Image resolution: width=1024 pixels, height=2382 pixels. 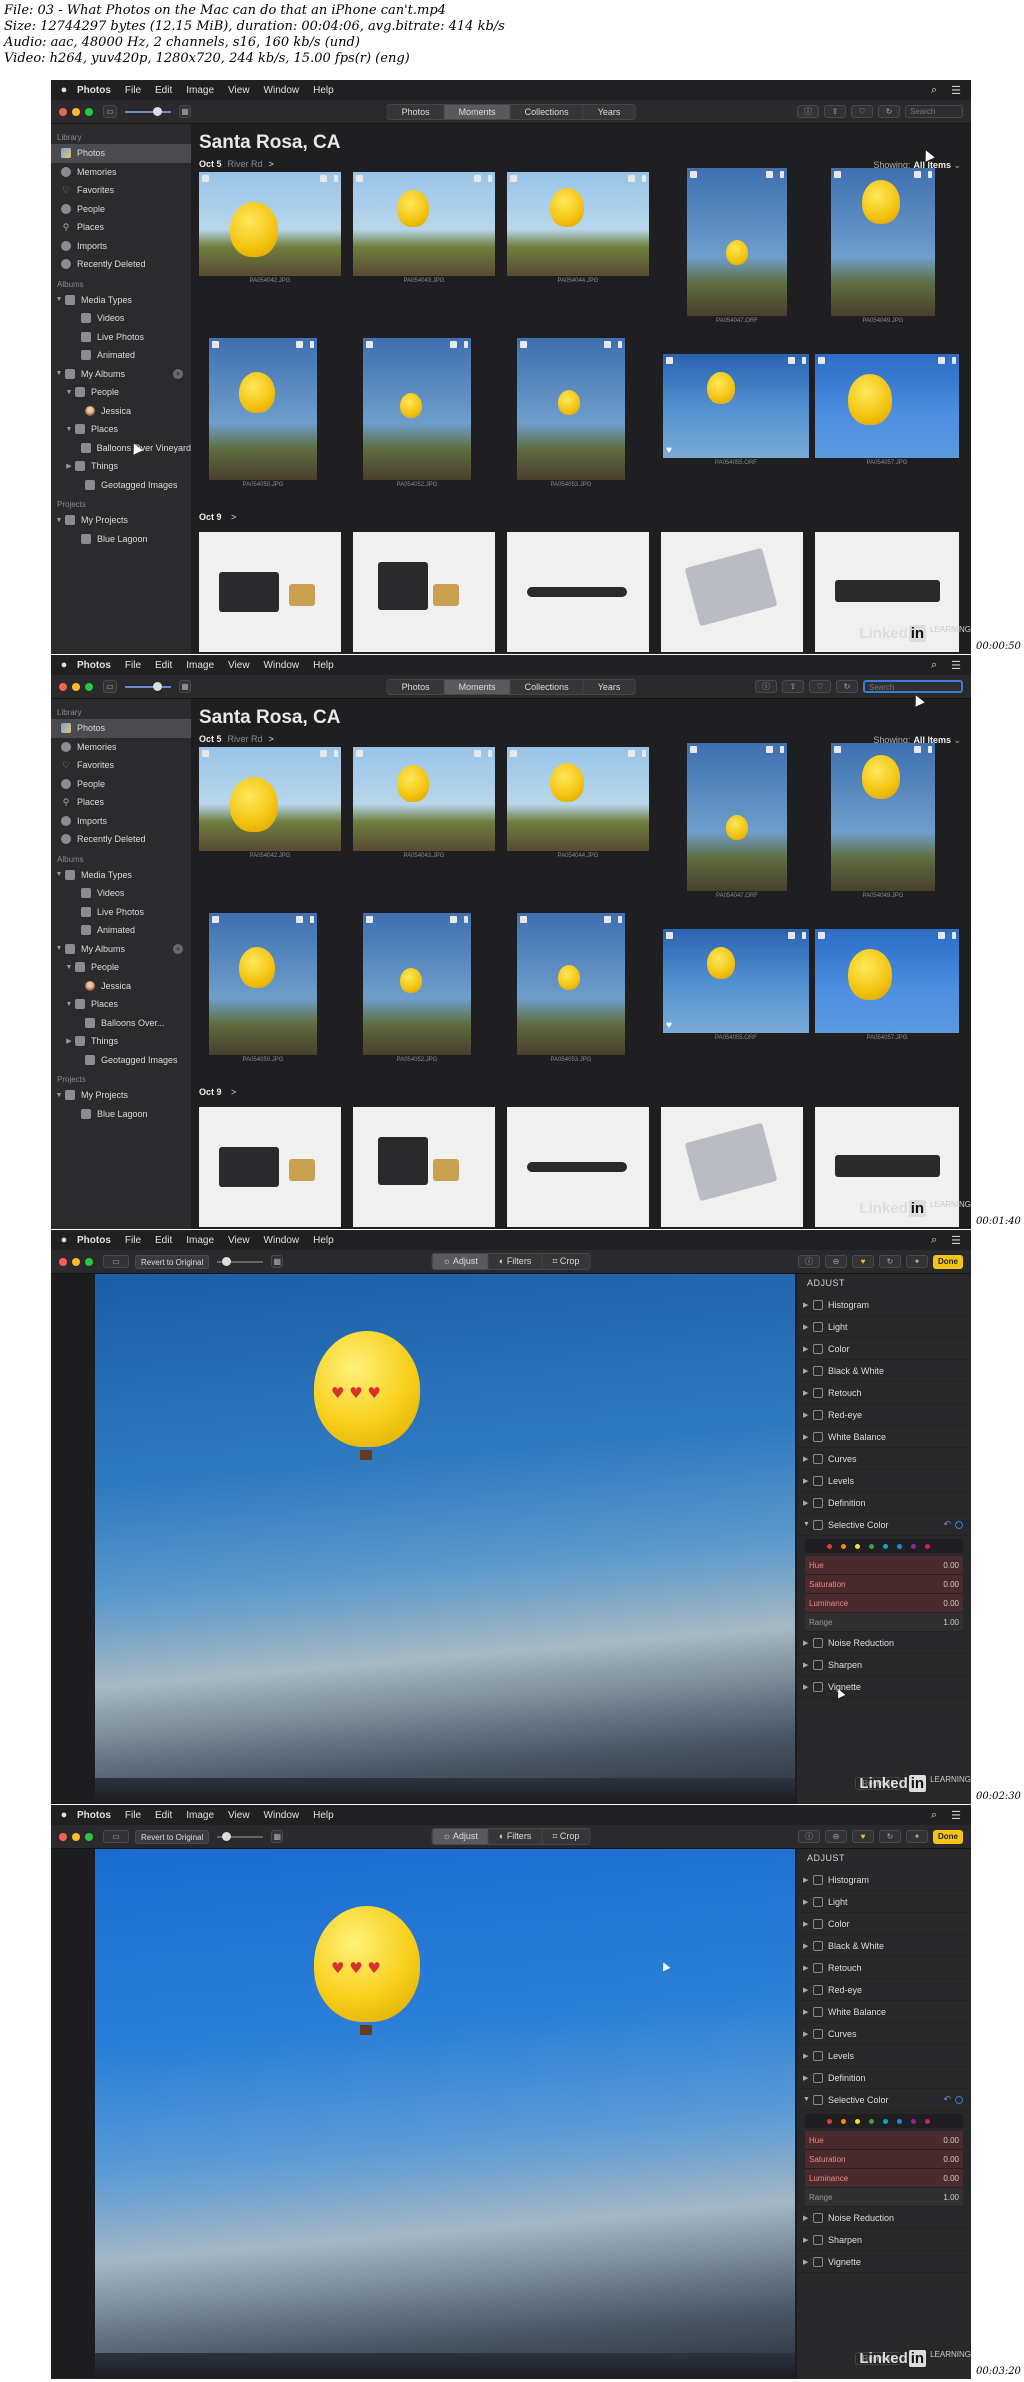 What do you see at coordinates (121, 374) in the screenshot?
I see `sidebar-item-my-albums: ▼ My Albums +` at bounding box center [121, 374].